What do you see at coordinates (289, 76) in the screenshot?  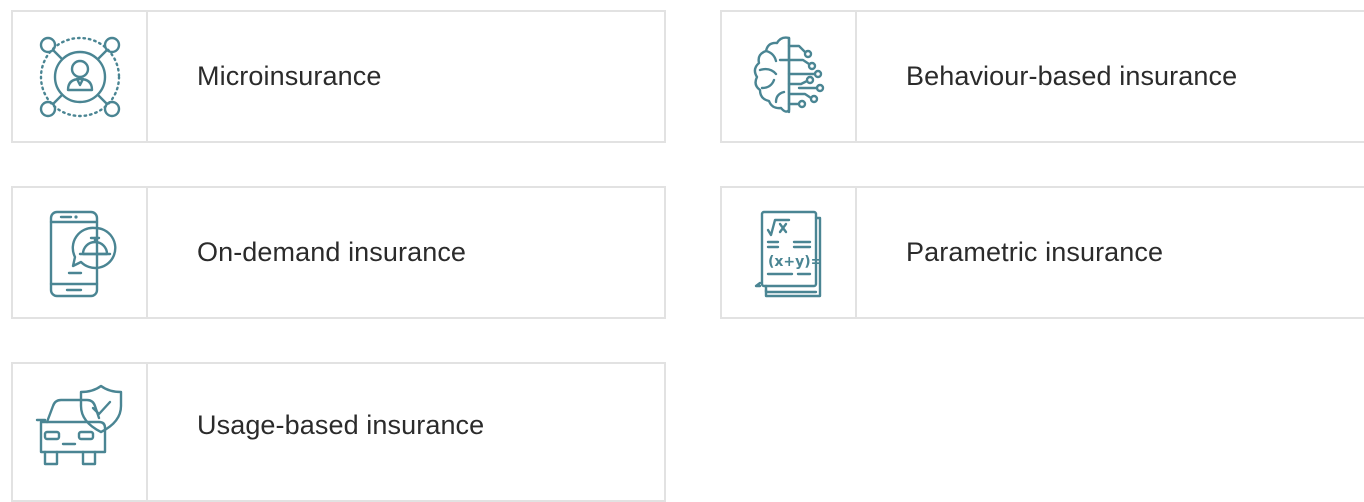 I see `card-label-microinsurance: Microinsurance` at bounding box center [289, 76].